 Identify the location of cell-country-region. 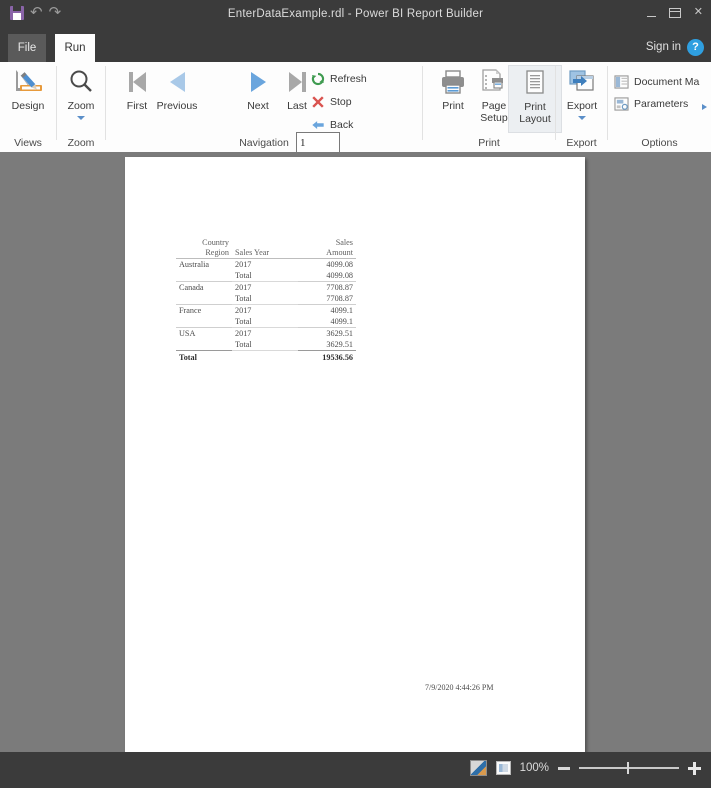
(204, 299).